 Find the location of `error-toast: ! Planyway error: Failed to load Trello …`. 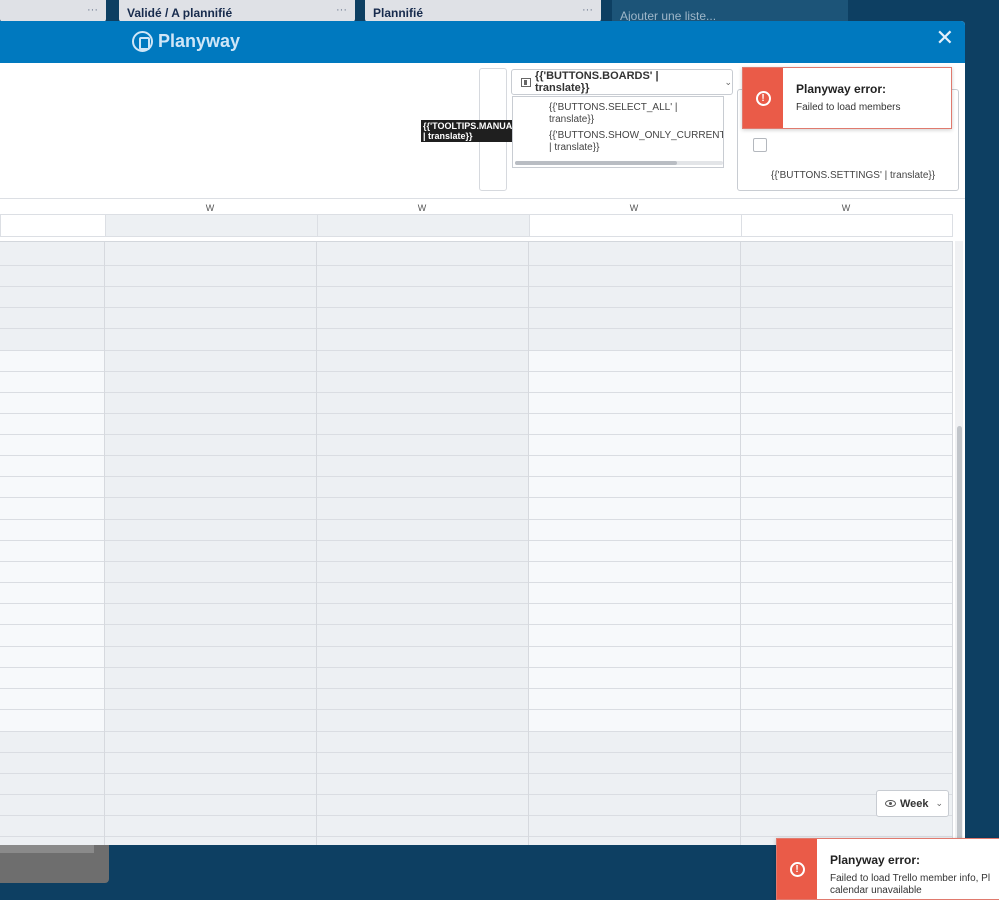

error-toast: ! Planyway error: Failed to load Trello … is located at coordinates (887, 869).